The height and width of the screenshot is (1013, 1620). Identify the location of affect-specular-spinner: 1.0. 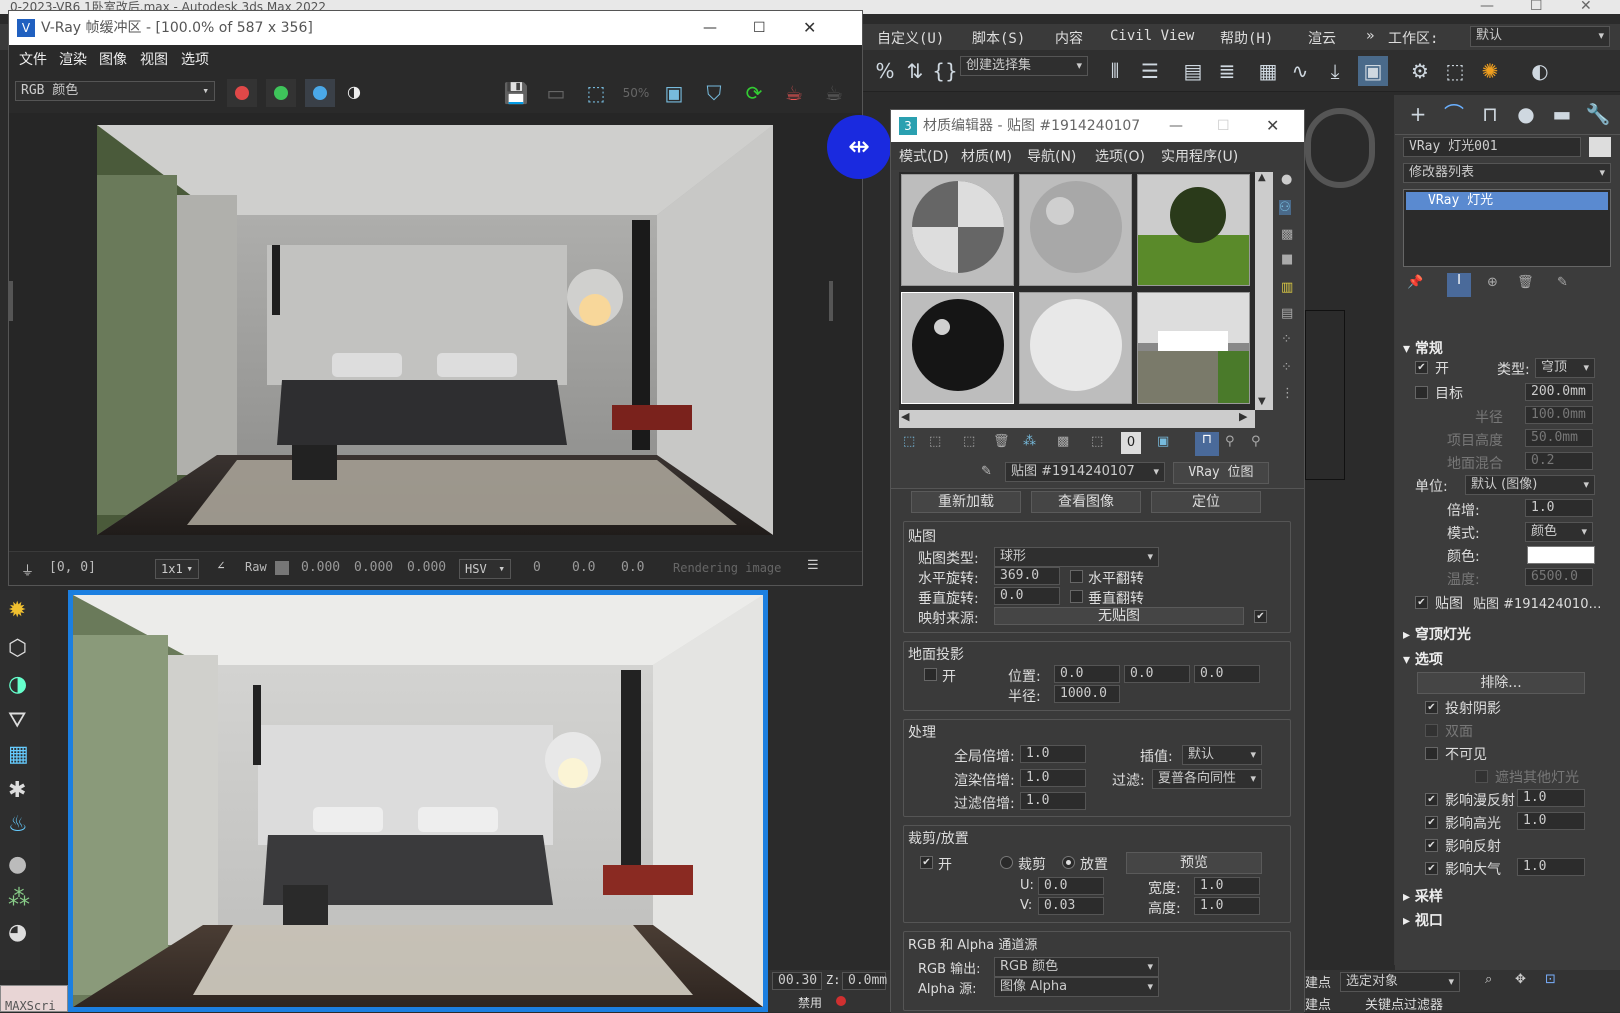
(1551, 821).